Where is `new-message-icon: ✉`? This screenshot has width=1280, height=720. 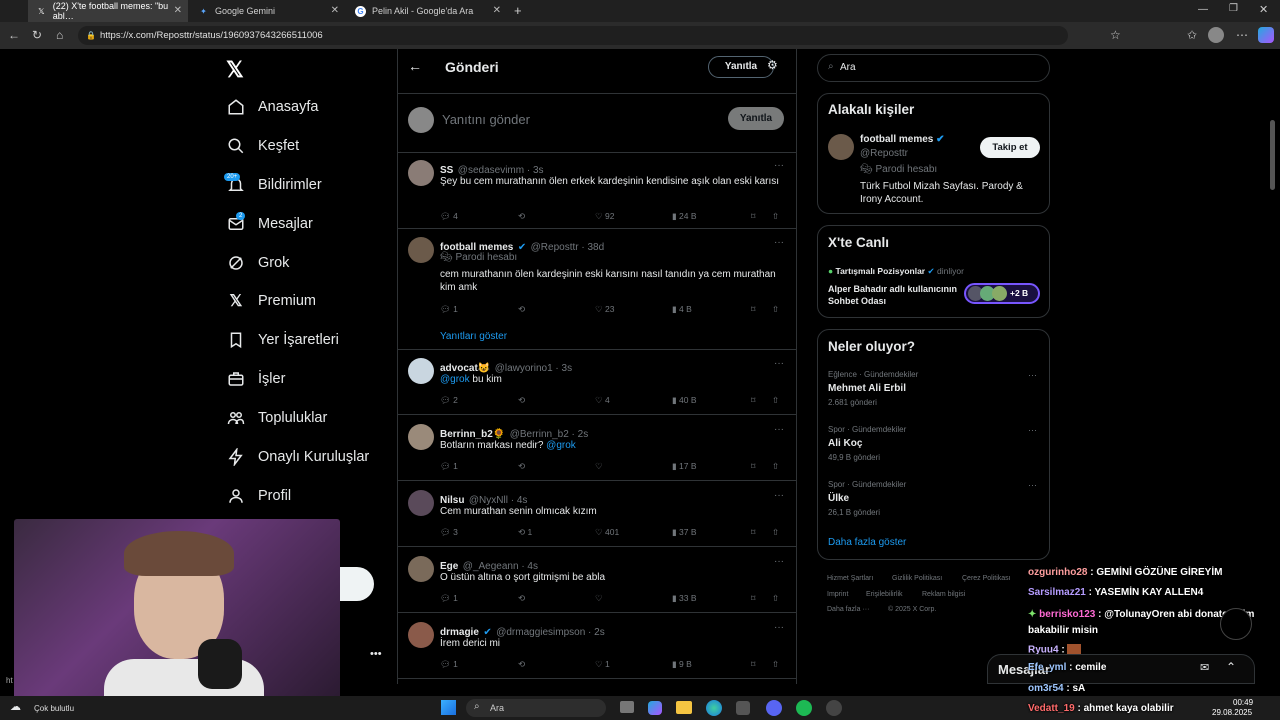
new-message-icon: ✉ is located at coordinates (1204, 667).